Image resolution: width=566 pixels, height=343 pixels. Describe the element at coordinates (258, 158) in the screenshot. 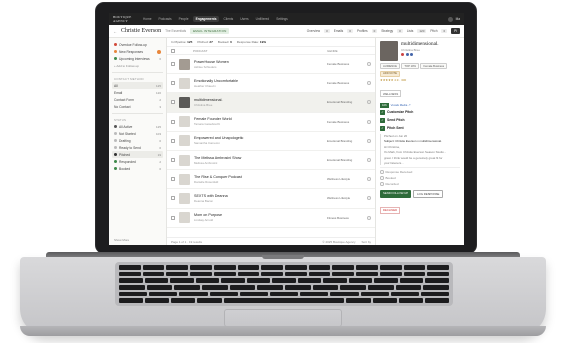

I see `podcast-title: The Melissa Ambrosini Show` at that location.